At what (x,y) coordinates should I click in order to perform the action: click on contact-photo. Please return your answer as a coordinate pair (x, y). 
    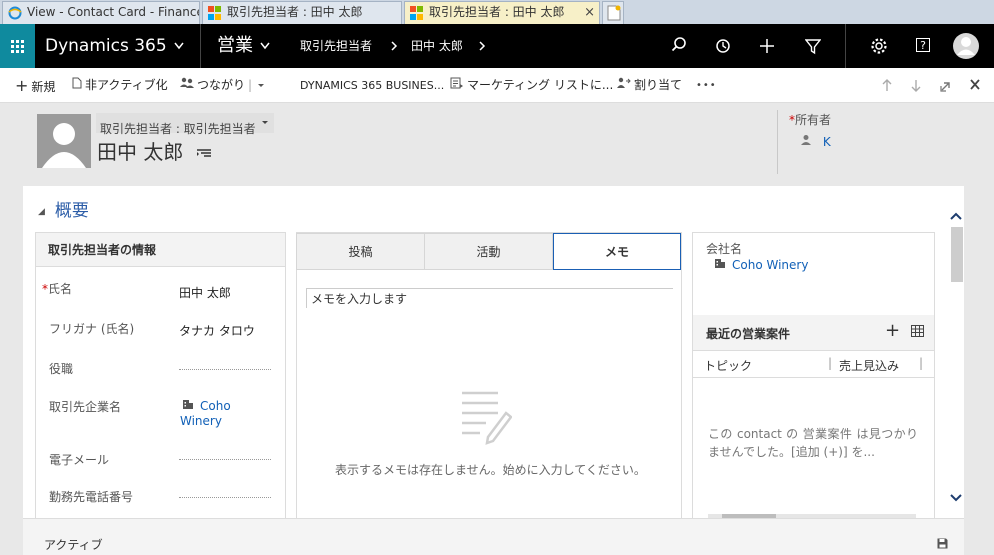
    Looking at the image, I should click on (64, 141).